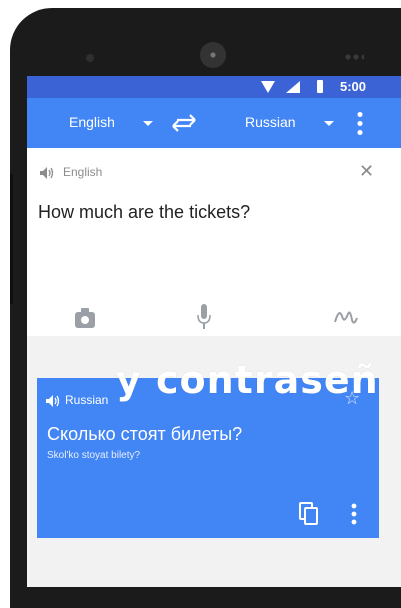 This screenshot has width=401, height=608. I want to click on swap-arrows-icon, so click(184, 123).